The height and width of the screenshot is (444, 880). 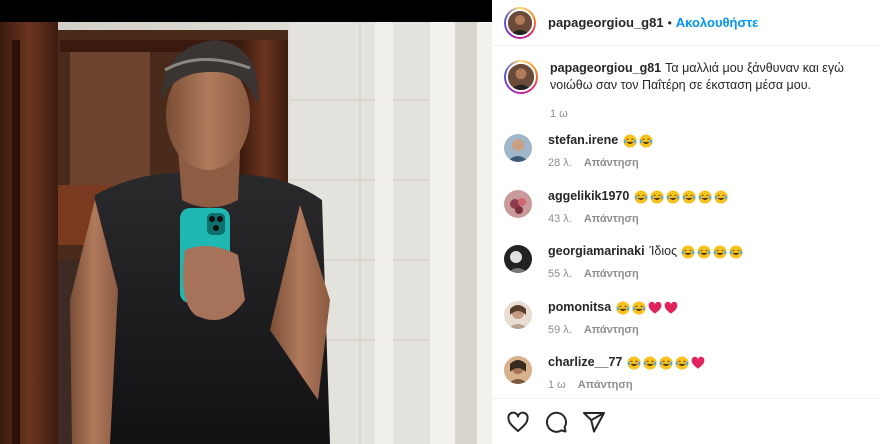 I want to click on author-username: papageorgiou_g81, so click(x=606, y=22).